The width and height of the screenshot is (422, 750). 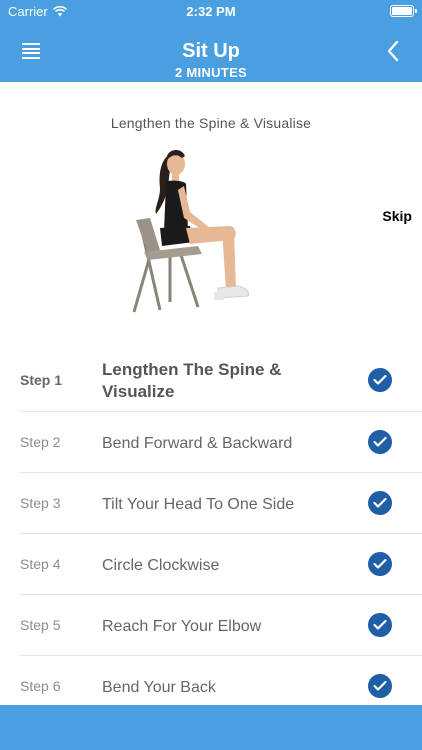 What do you see at coordinates (41, 380) in the screenshot?
I see `step-number: Step 1` at bounding box center [41, 380].